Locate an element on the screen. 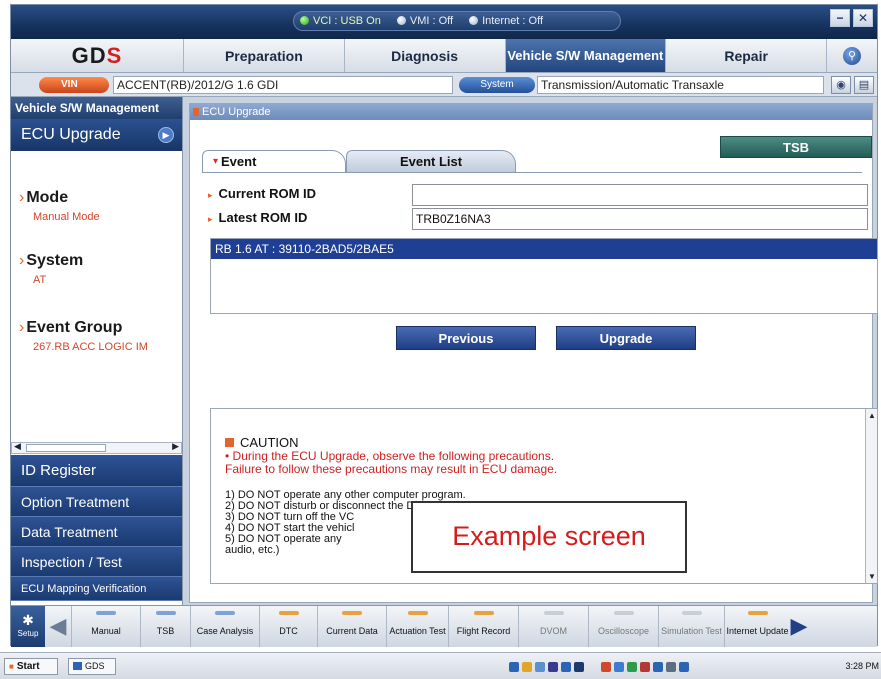 This screenshot has height=679, width=881. flight-record-button: Flight Record is located at coordinates (483, 626).